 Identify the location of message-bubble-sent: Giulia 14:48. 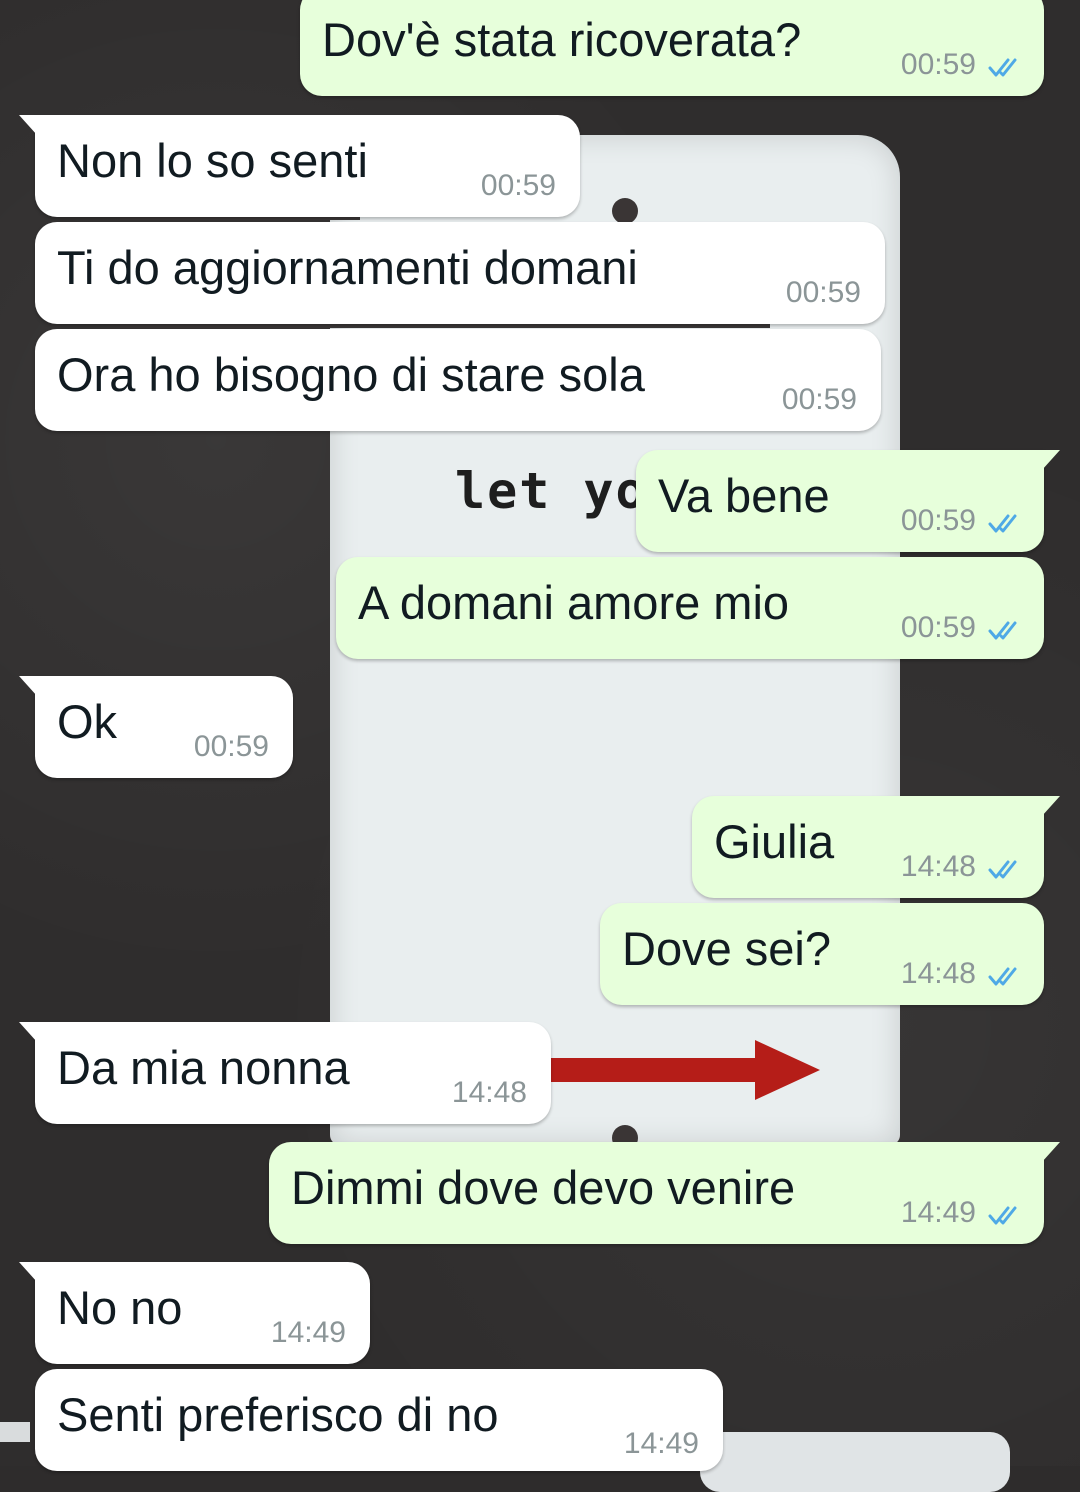
(876, 847).